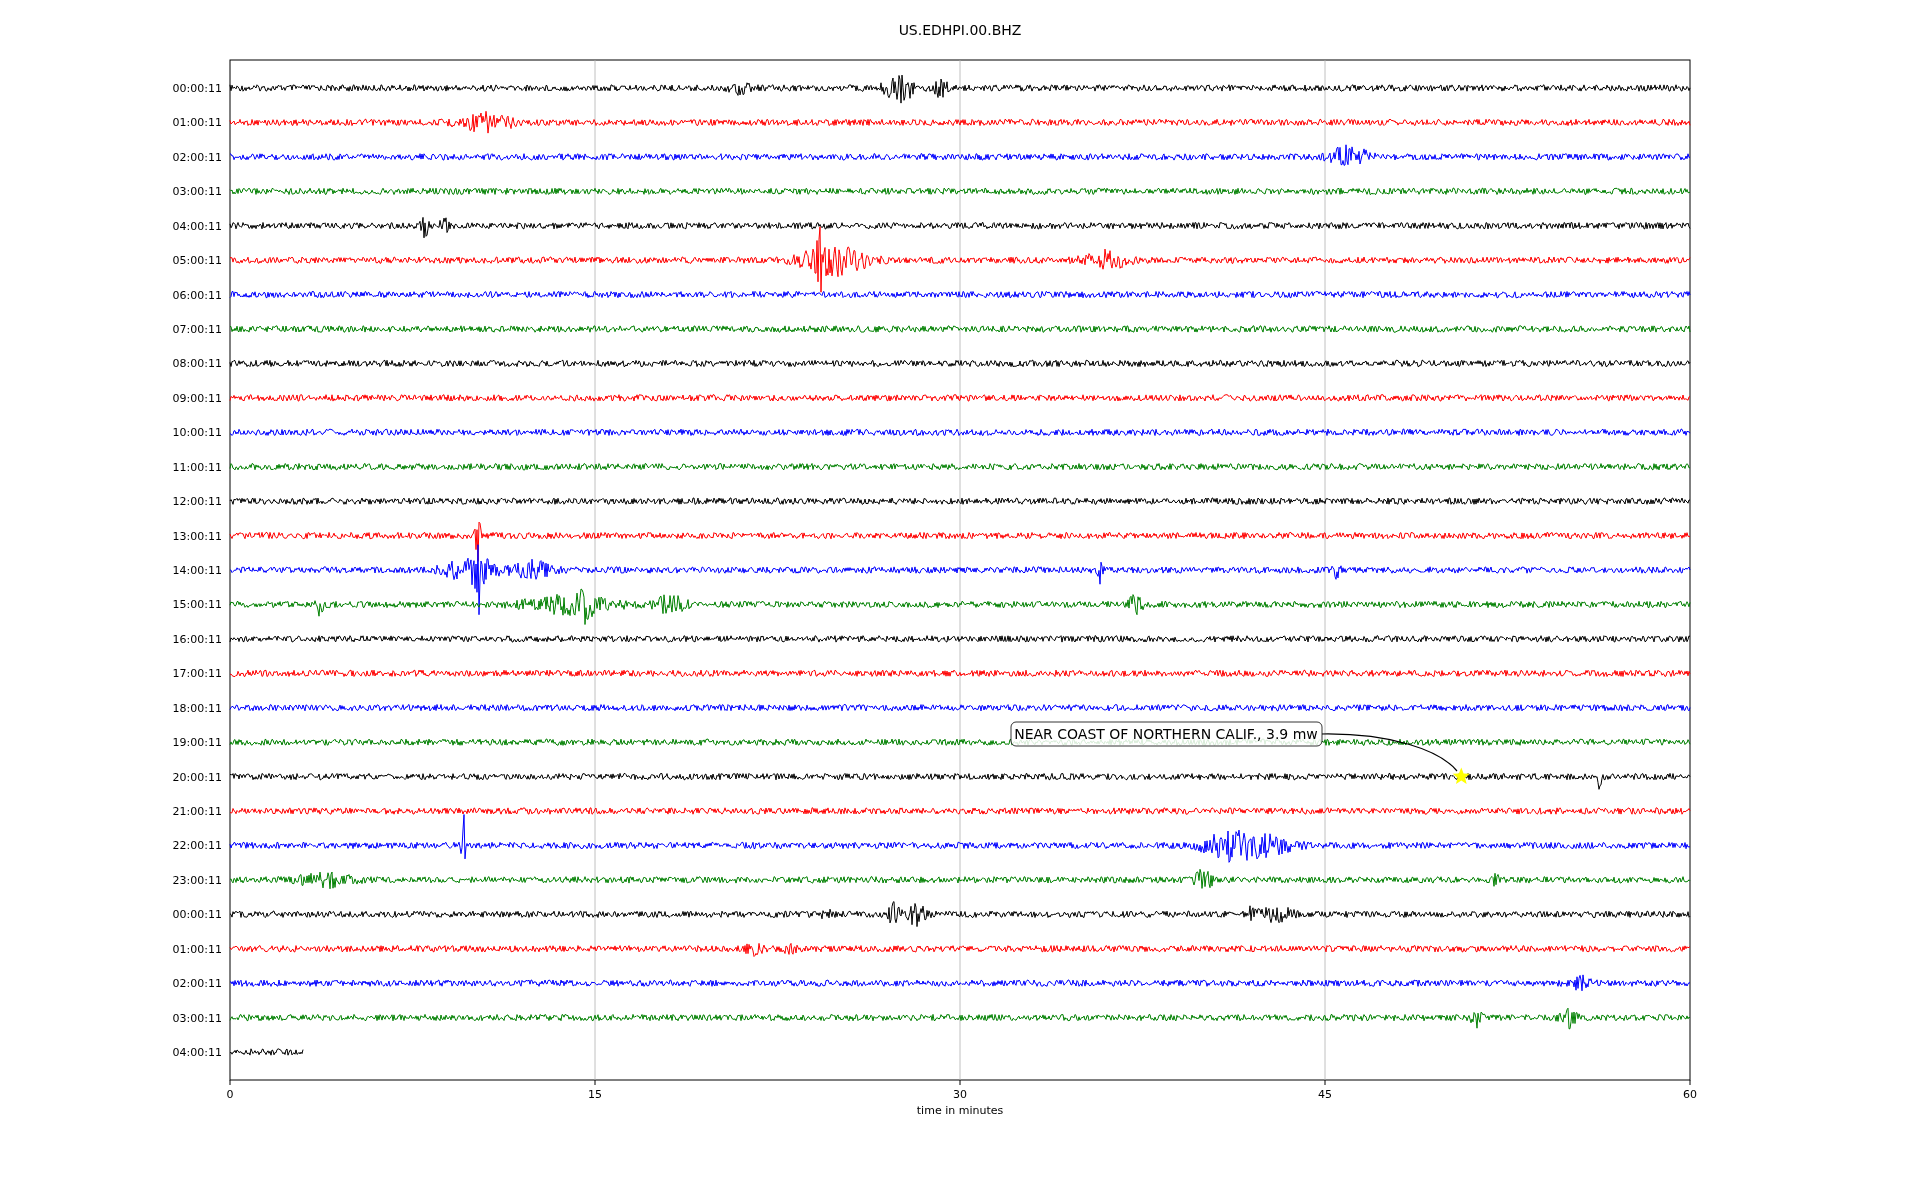 This screenshot has width=1920, height=1200. Describe the element at coordinates (197, 880) in the screenshot. I see `row-time-label: 23:00:11` at that location.